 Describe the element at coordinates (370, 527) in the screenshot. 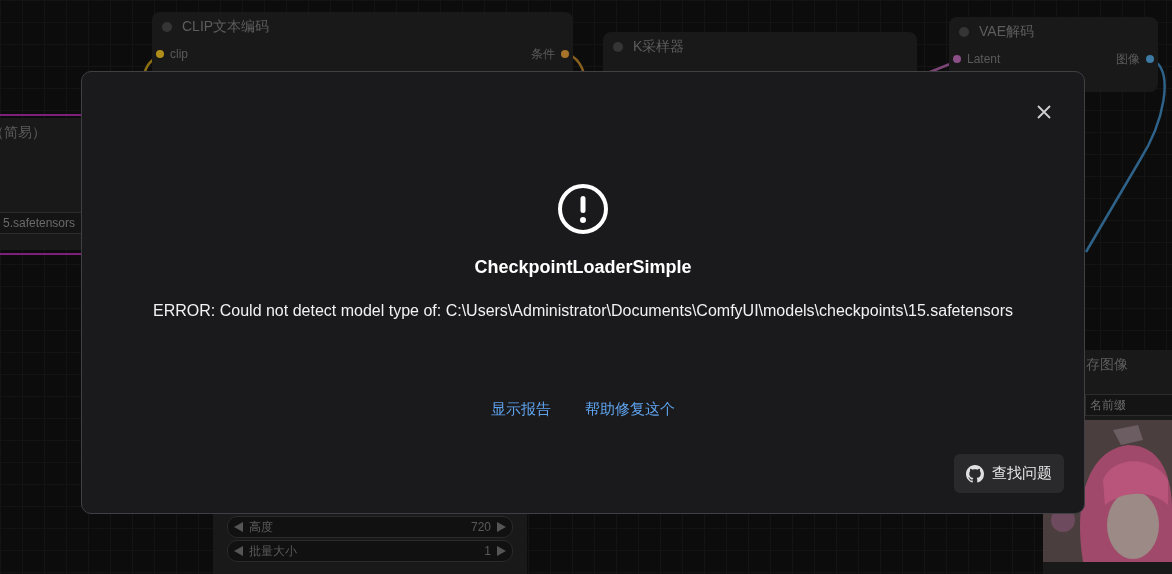

I see `number-widget: 高度 720` at that location.